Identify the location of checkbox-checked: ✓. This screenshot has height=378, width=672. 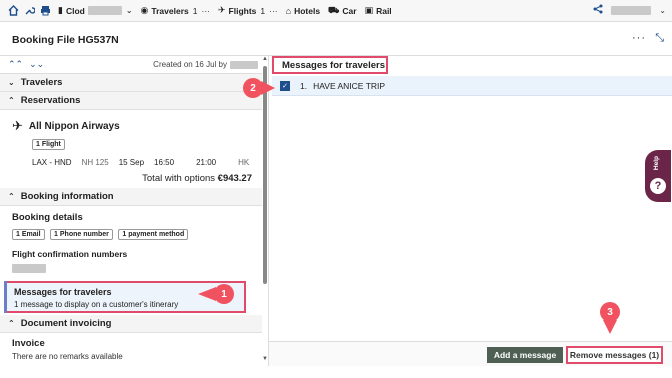
(285, 85).